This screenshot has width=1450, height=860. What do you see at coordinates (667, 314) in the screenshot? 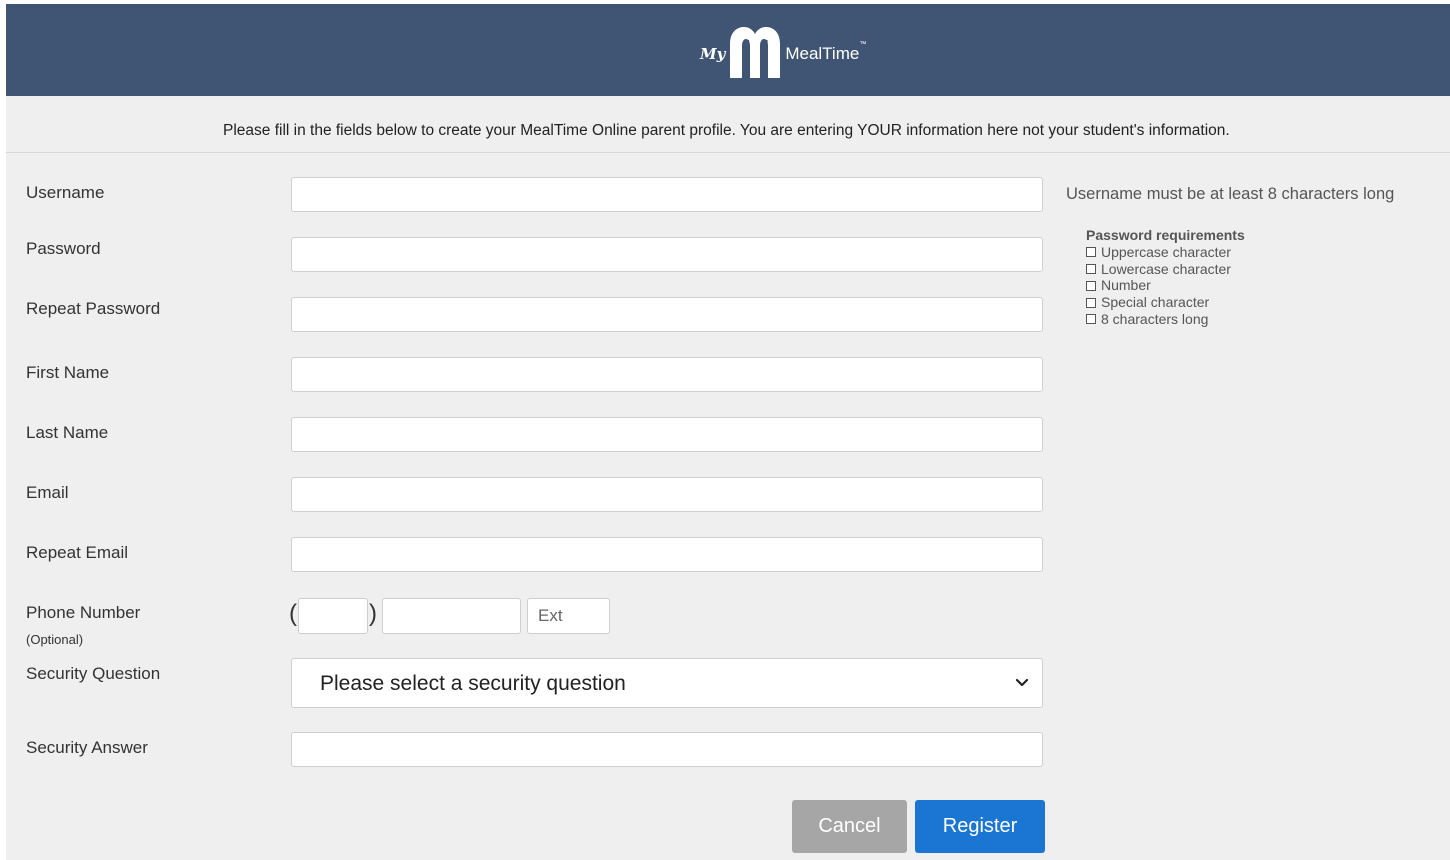
I see `repeat-password-input` at bounding box center [667, 314].